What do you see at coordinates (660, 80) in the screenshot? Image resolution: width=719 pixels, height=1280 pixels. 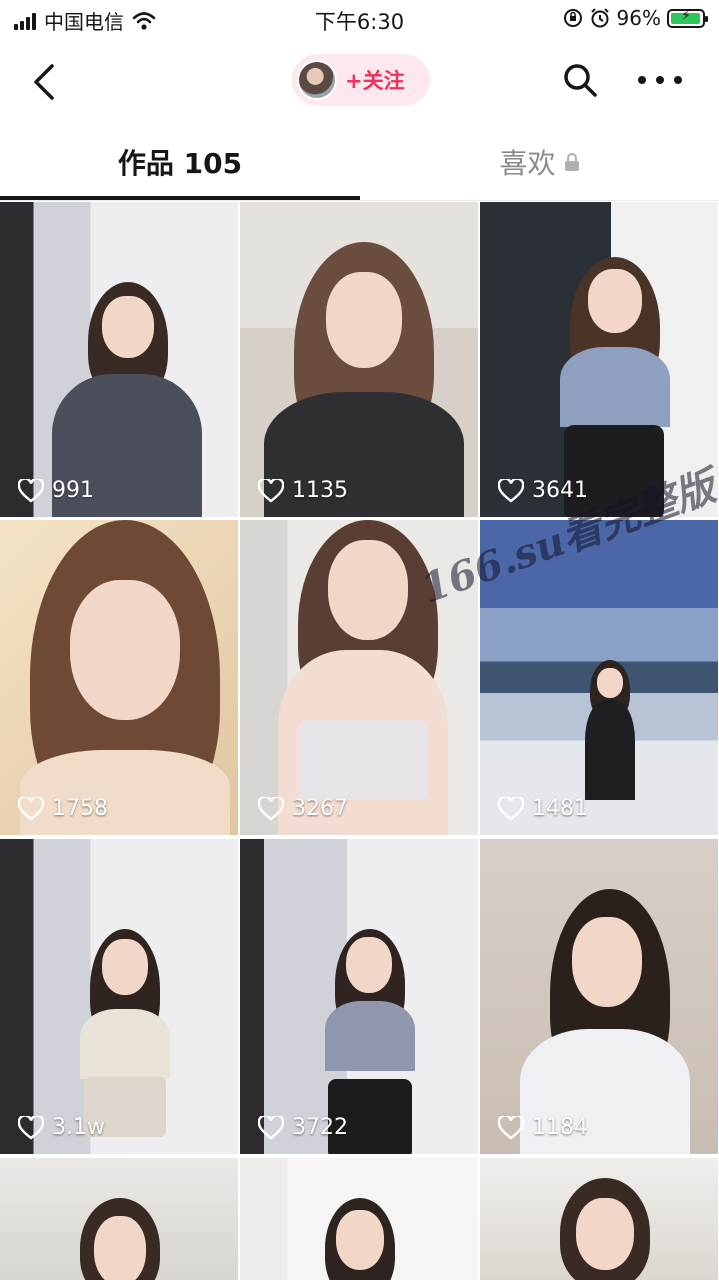 I see `more-options-icon` at bounding box center [660, 80].